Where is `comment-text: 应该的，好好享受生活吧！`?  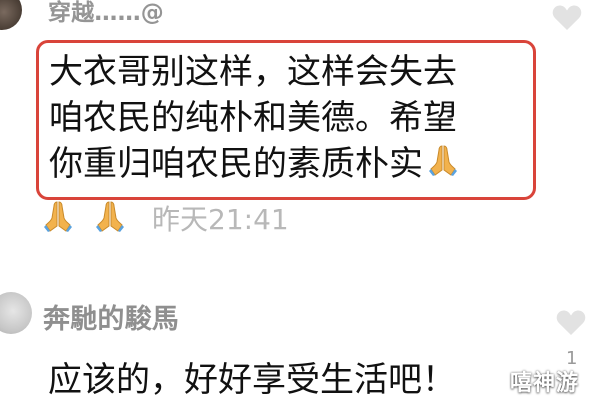 comment-text: 应该的，好好享受生活吧！ is located at coordinates (252, 380).